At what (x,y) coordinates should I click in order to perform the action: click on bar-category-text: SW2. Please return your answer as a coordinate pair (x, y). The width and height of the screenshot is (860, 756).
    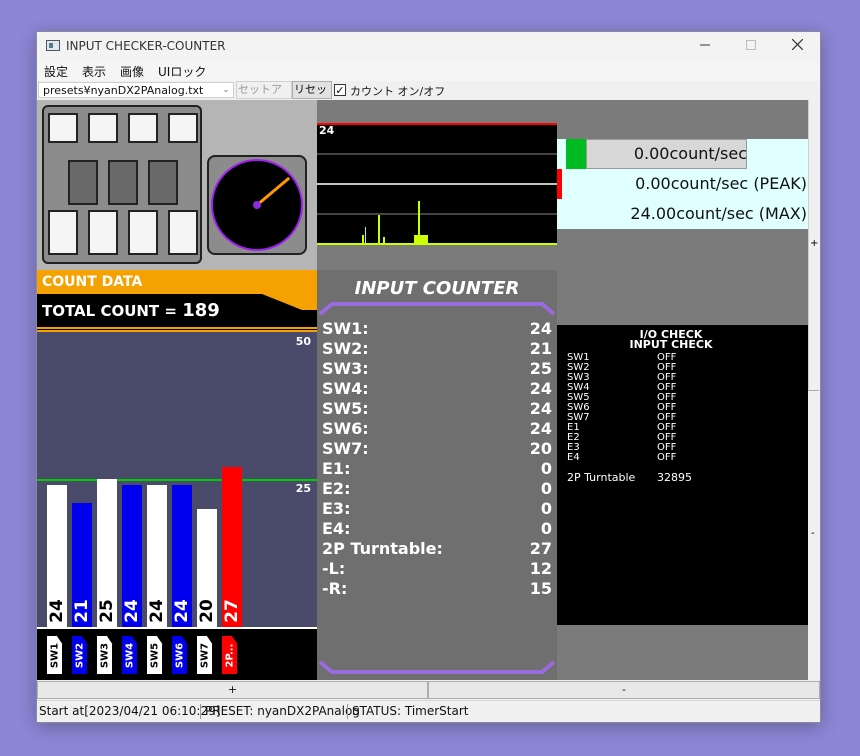
    Looking at the image, I should click on (80, 655).